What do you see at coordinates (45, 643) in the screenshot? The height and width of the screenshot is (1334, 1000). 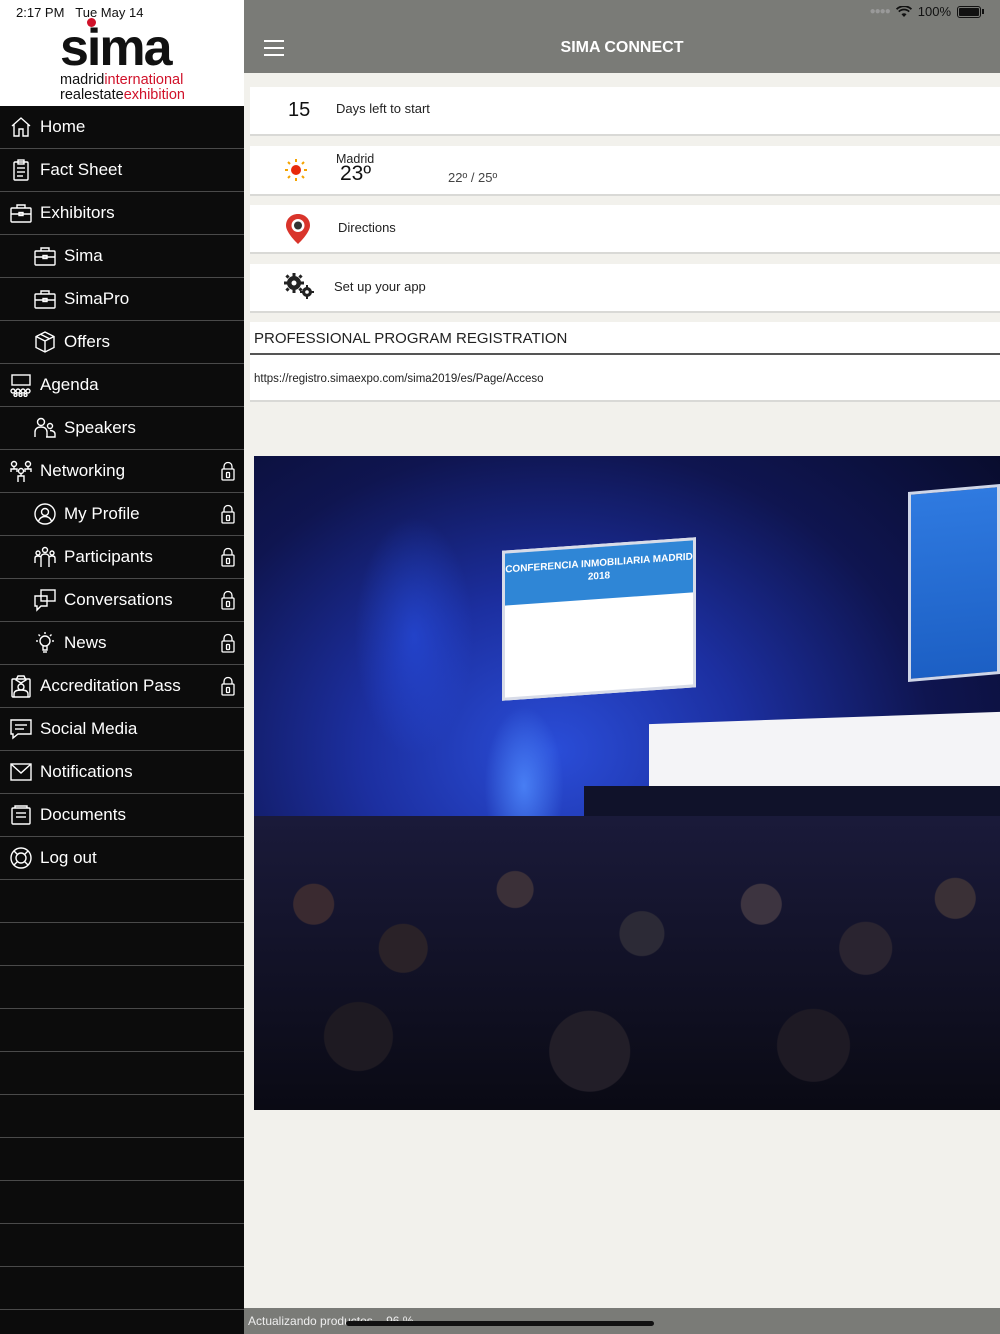 I see `lightbulb-icon` at bounding box center [45, 643].